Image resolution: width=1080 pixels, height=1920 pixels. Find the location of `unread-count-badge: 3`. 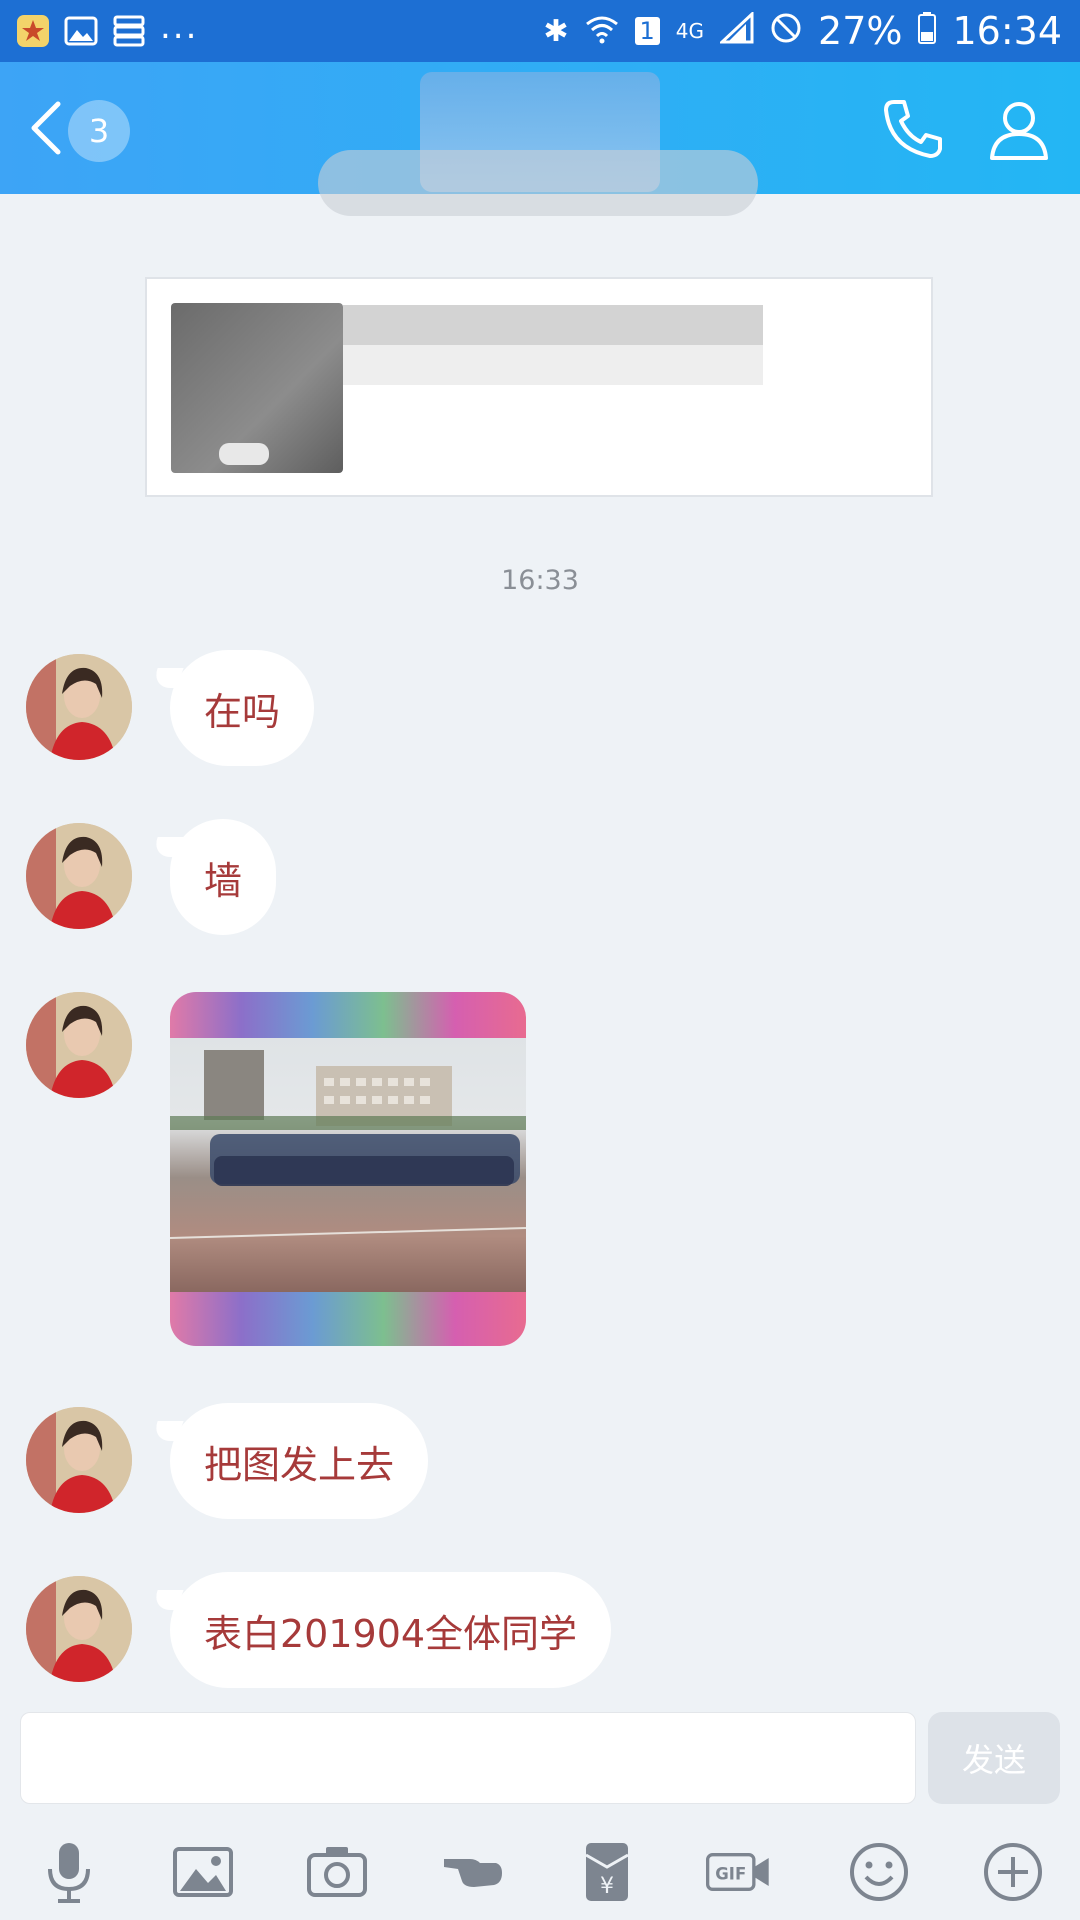

unread-count-badge: 3 is located at coordinates (99, 131).